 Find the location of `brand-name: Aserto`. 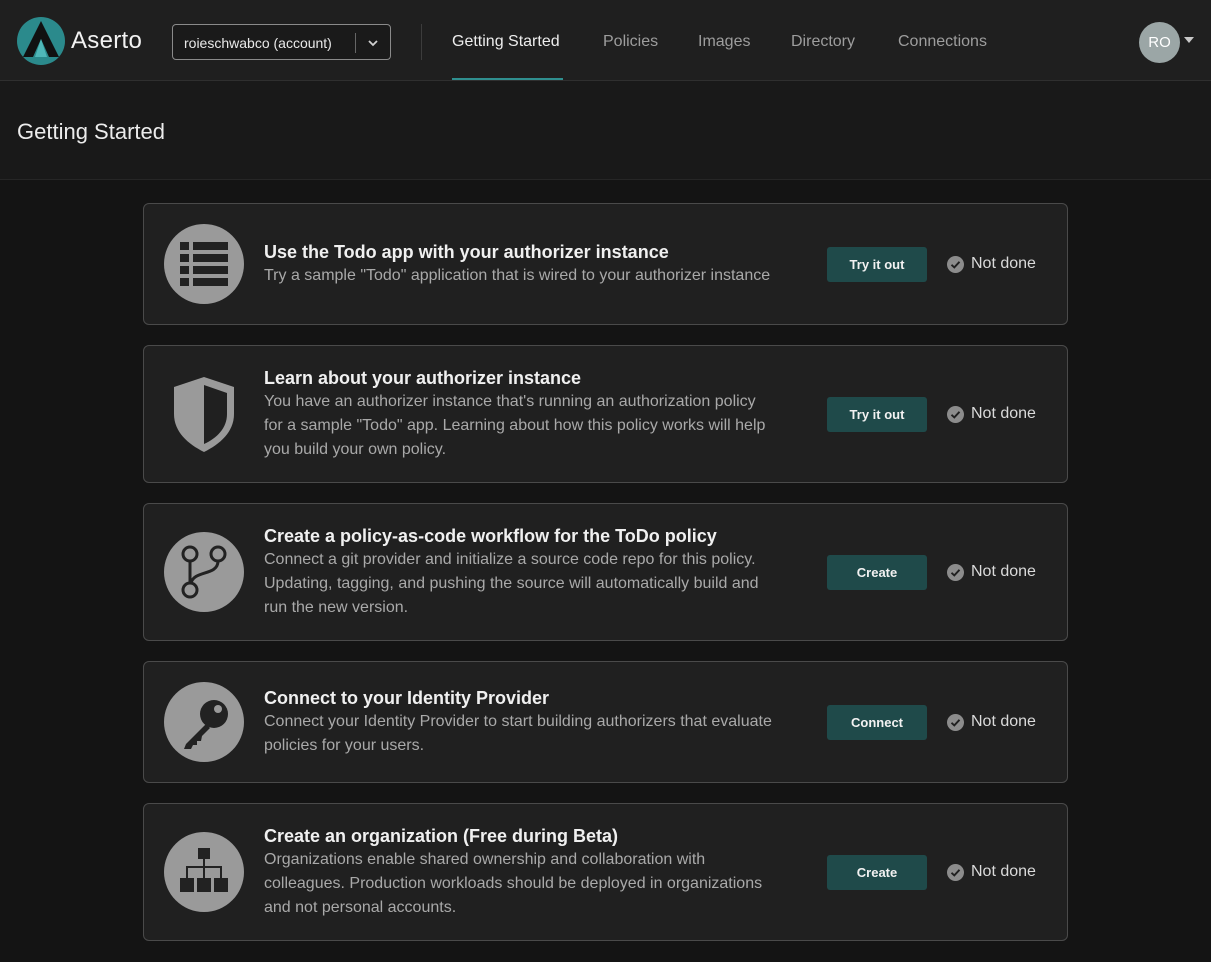

brand-name: Aserto is located at coordinates (106, 41).